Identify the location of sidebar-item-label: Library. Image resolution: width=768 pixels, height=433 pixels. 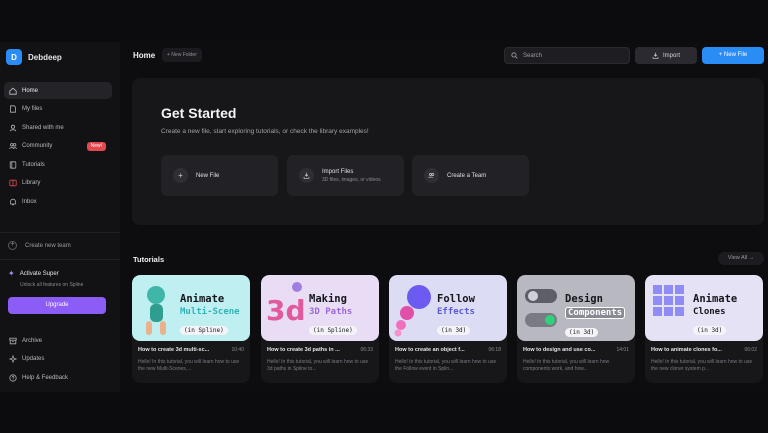
(31, 183).